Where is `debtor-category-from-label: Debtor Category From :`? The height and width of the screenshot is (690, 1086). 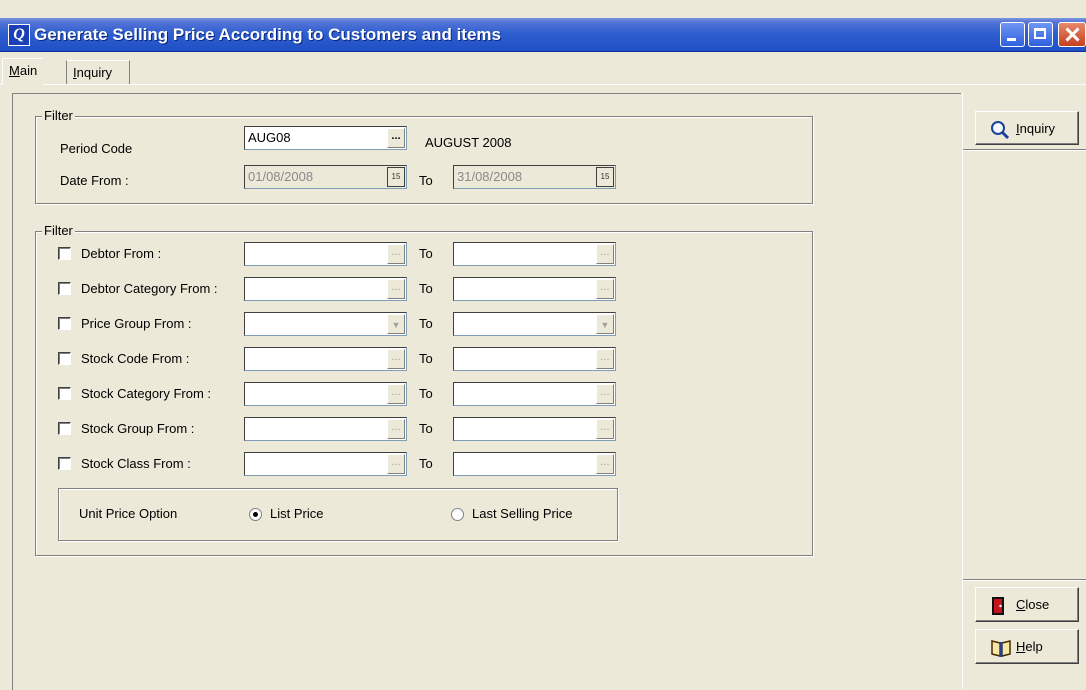 debtor-category-from-label: Debtor Category From : is located at coordinates (149, 288).